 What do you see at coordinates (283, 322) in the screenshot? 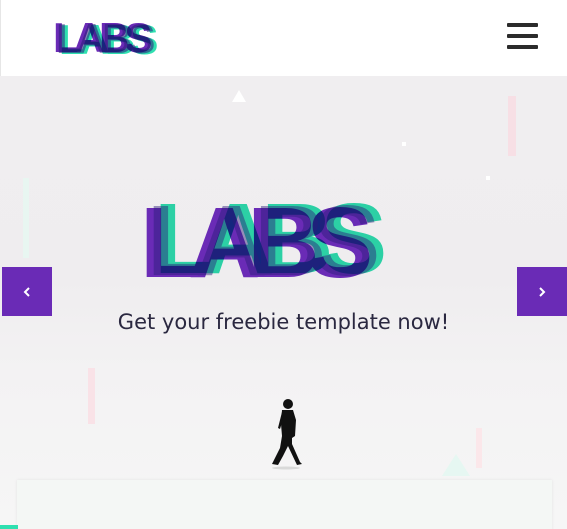
I see `hero-tagline: Get your freebie template now!` at bounding box center [283, 322].